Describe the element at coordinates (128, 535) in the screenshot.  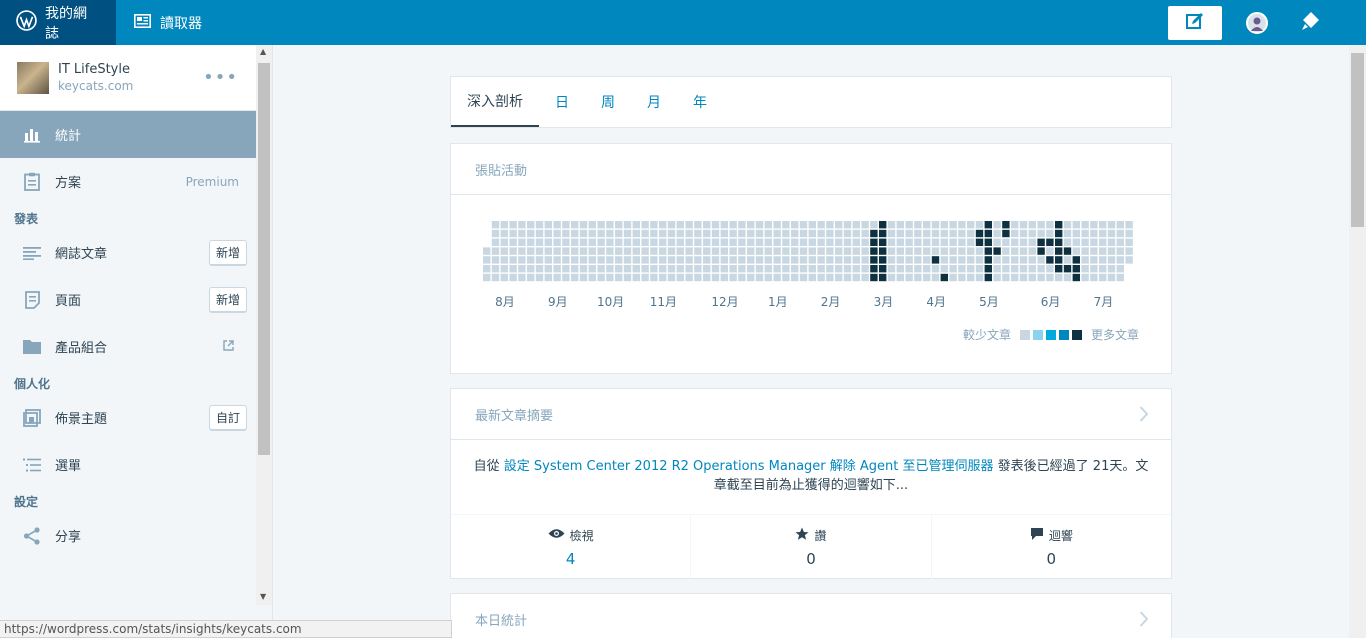
I see `sidebar-item-sharing: 分享` at that location.